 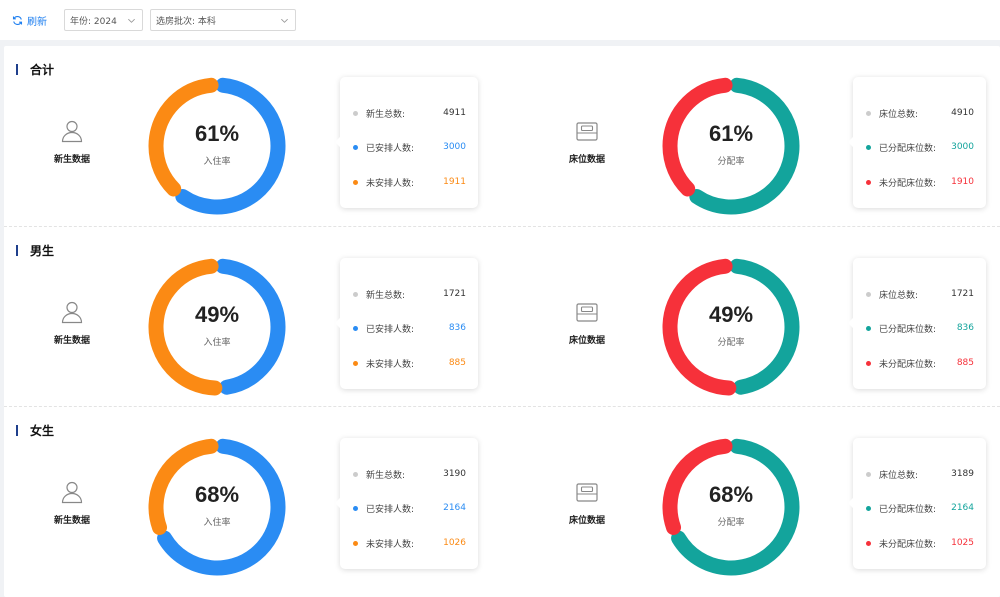 What do you see at coordinates (406, 142) in the screenshot?
I see `stats-card: 新生总数: 4911 已安排人数: 3000 未安排人数: 1911` at bounding box center [406, 142].